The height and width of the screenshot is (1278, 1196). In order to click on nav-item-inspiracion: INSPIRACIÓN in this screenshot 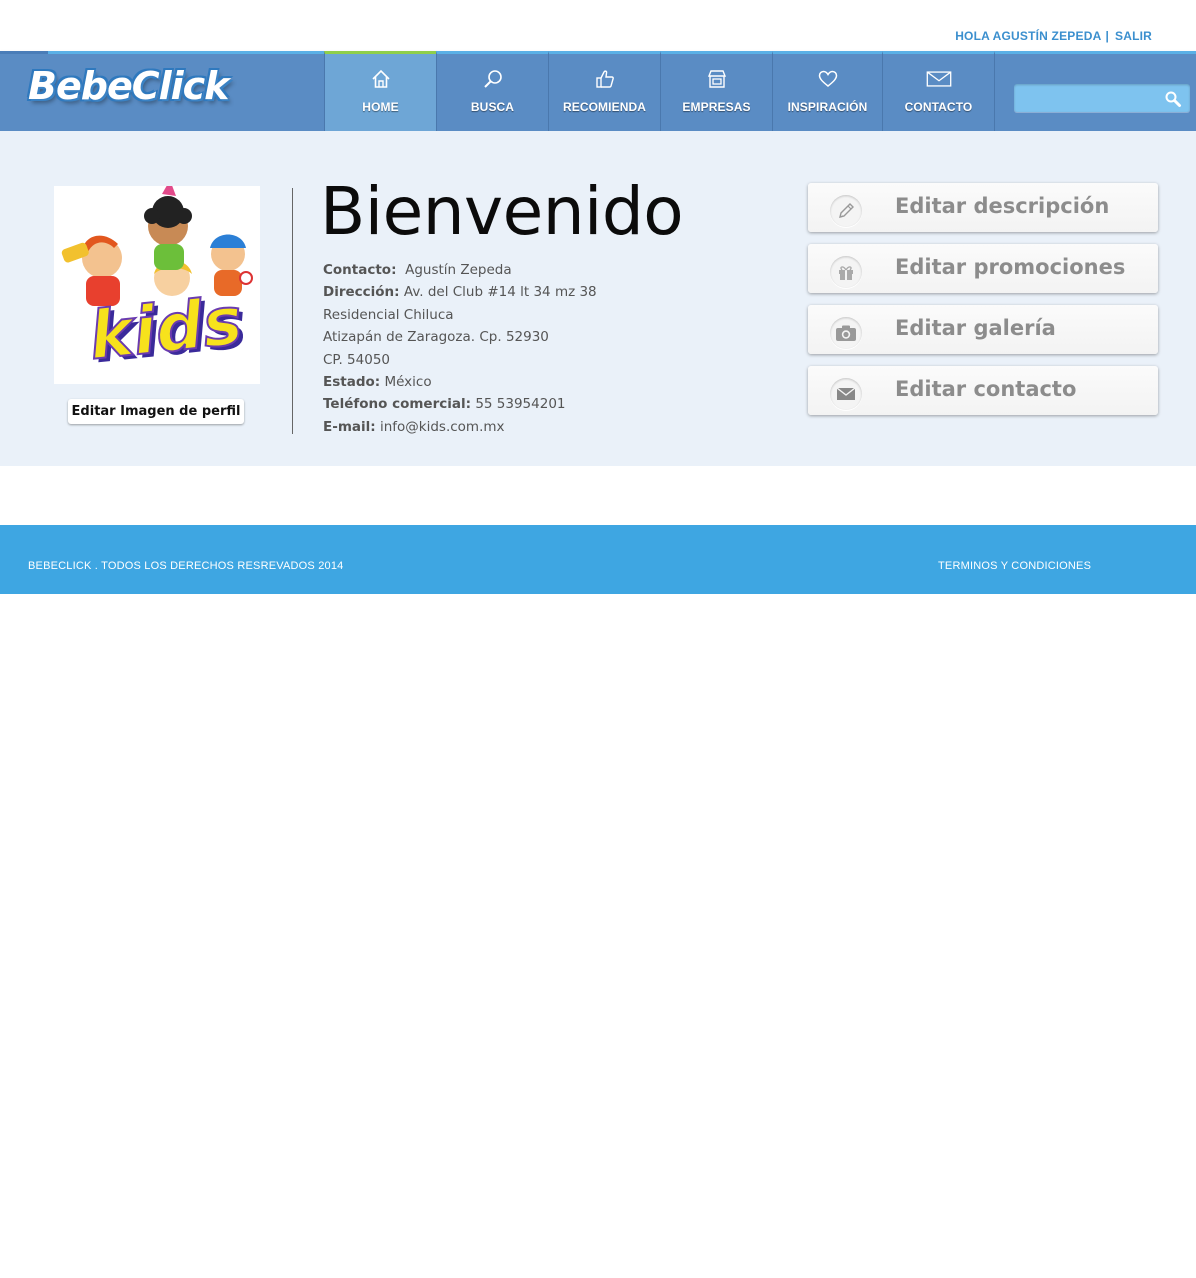, I will do `click(827, 91)`.